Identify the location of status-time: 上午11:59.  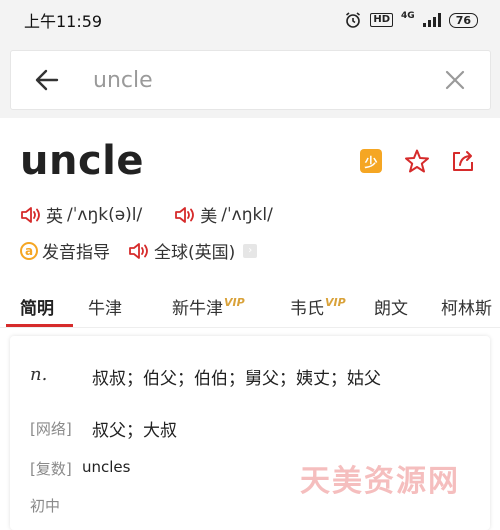
(63, 21).